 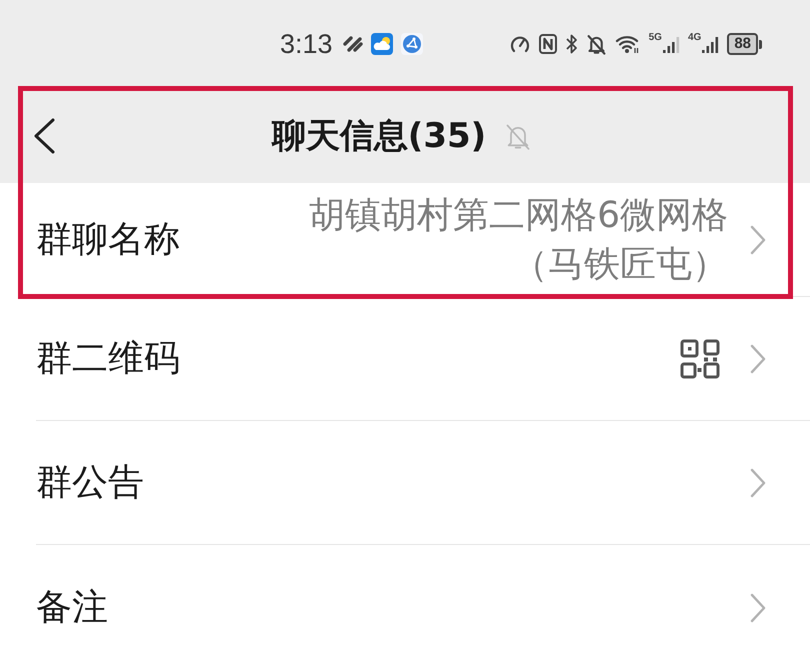 I want to click on bluetooth-icon, so click(x=571, y=44).